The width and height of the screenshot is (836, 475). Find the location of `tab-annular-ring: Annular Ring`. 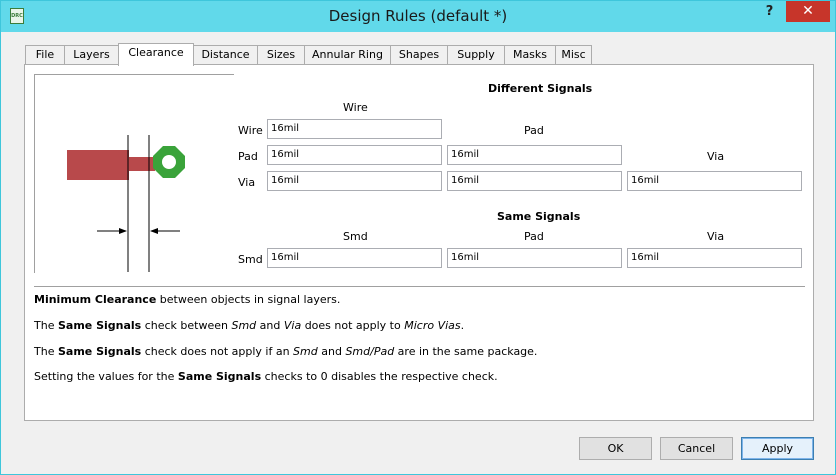

tab-annular-ring: Annular Ring is located at coordinates (347, 54).